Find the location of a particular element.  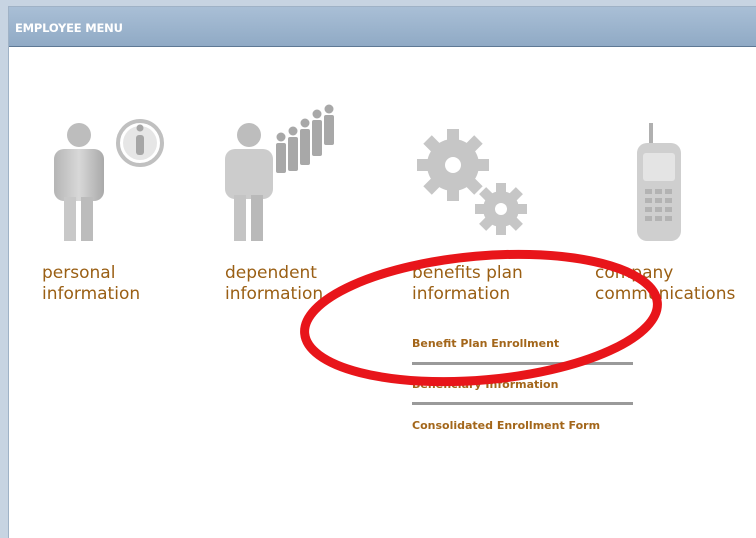

gears-icon is located at coordinates (478, 185).